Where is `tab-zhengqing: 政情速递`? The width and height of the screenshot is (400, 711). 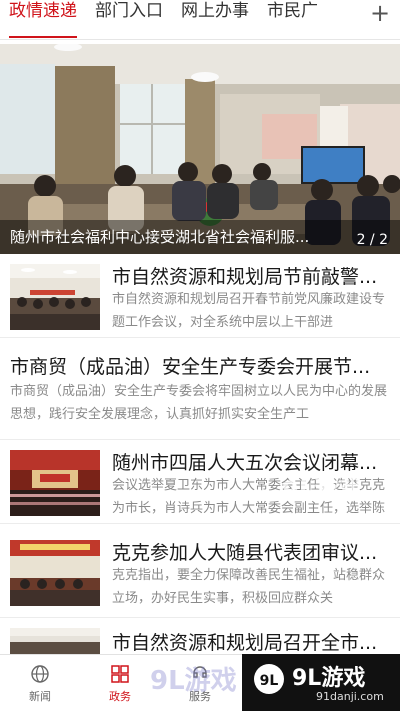 tab-zhengqing: 政情速递 is located at coordinates (43, 19).